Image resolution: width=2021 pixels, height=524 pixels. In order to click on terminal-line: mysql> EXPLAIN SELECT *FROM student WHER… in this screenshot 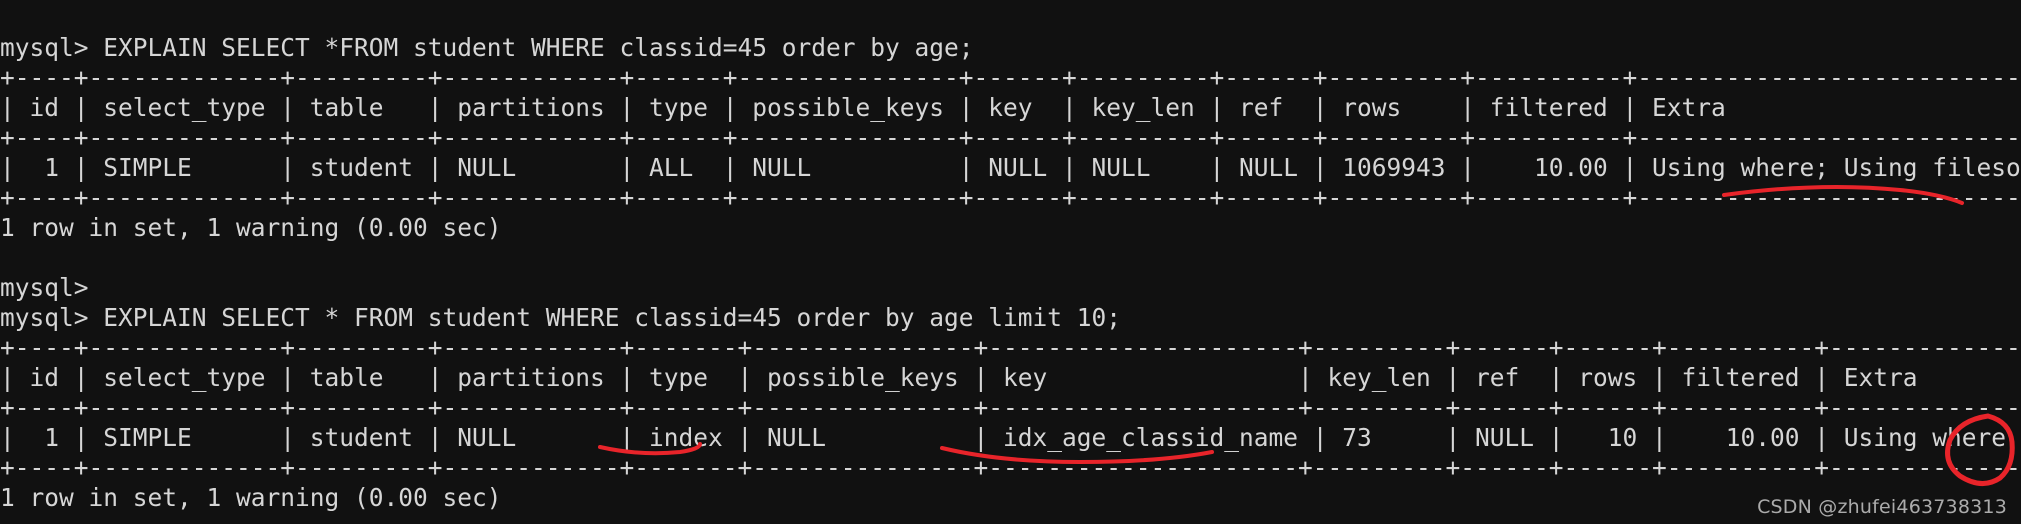, I will do `click(487, 47)`.